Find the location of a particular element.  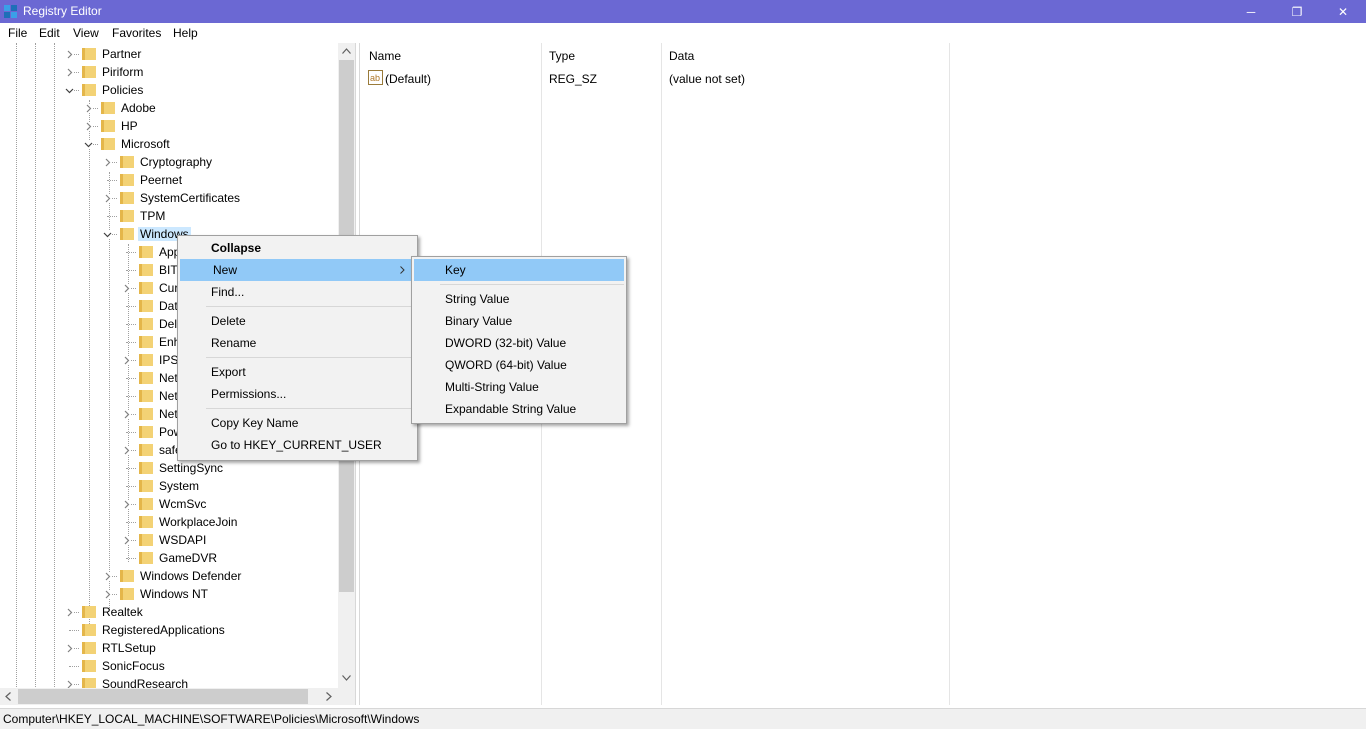

menu-item-expandable-string-value: Expandable String Value is located at coordinates (519, 409).